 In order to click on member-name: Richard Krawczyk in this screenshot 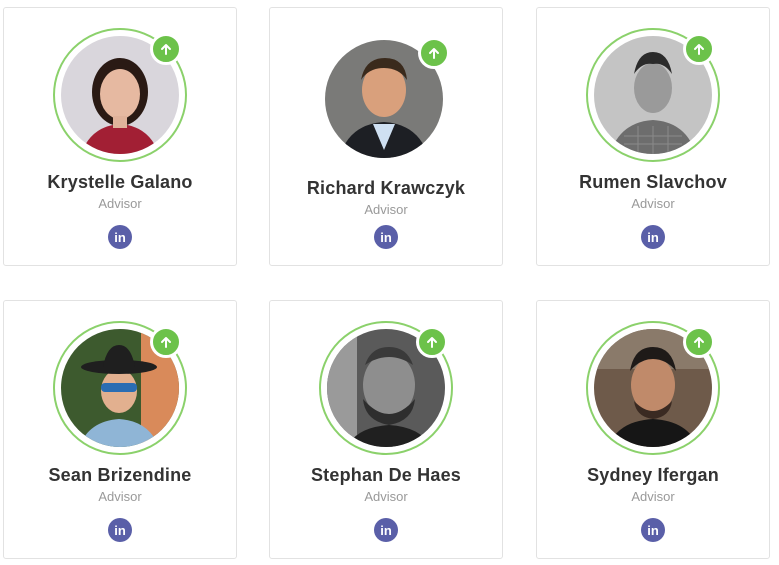, I will do `click(386, 188)`.